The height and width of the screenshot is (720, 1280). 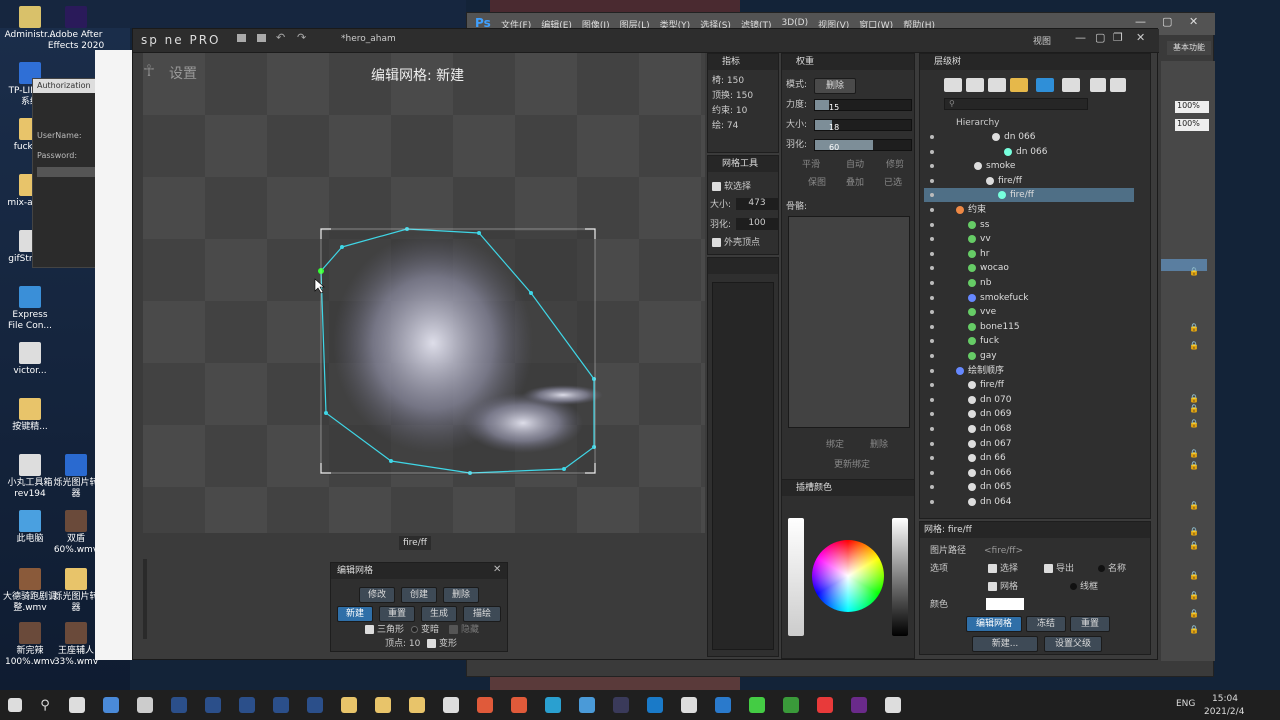 What do you see at coordinates (1029, 356) in the screenshot?
I see `tree-item: gay` at bounding box center [1029, 356].